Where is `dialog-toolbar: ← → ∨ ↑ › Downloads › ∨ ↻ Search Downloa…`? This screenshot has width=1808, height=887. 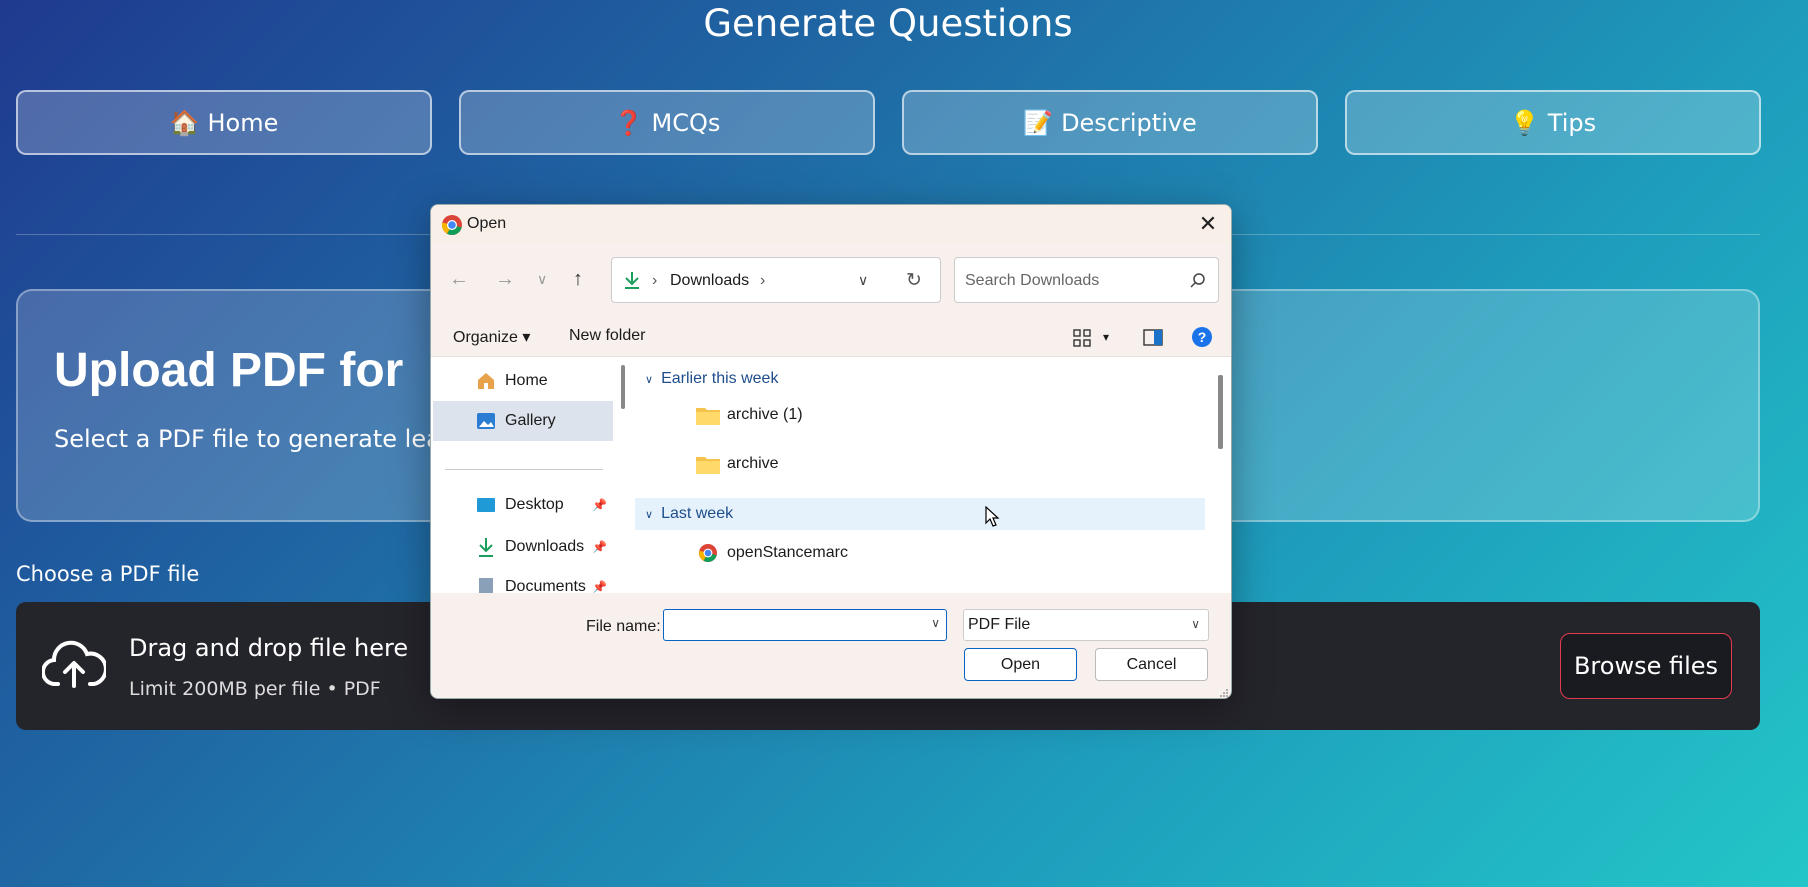 dialog-toolbar: ← → ∨ ↑ › Downloads › ∨ ↻ Search Downloa… is located at coordinates (831, 280).